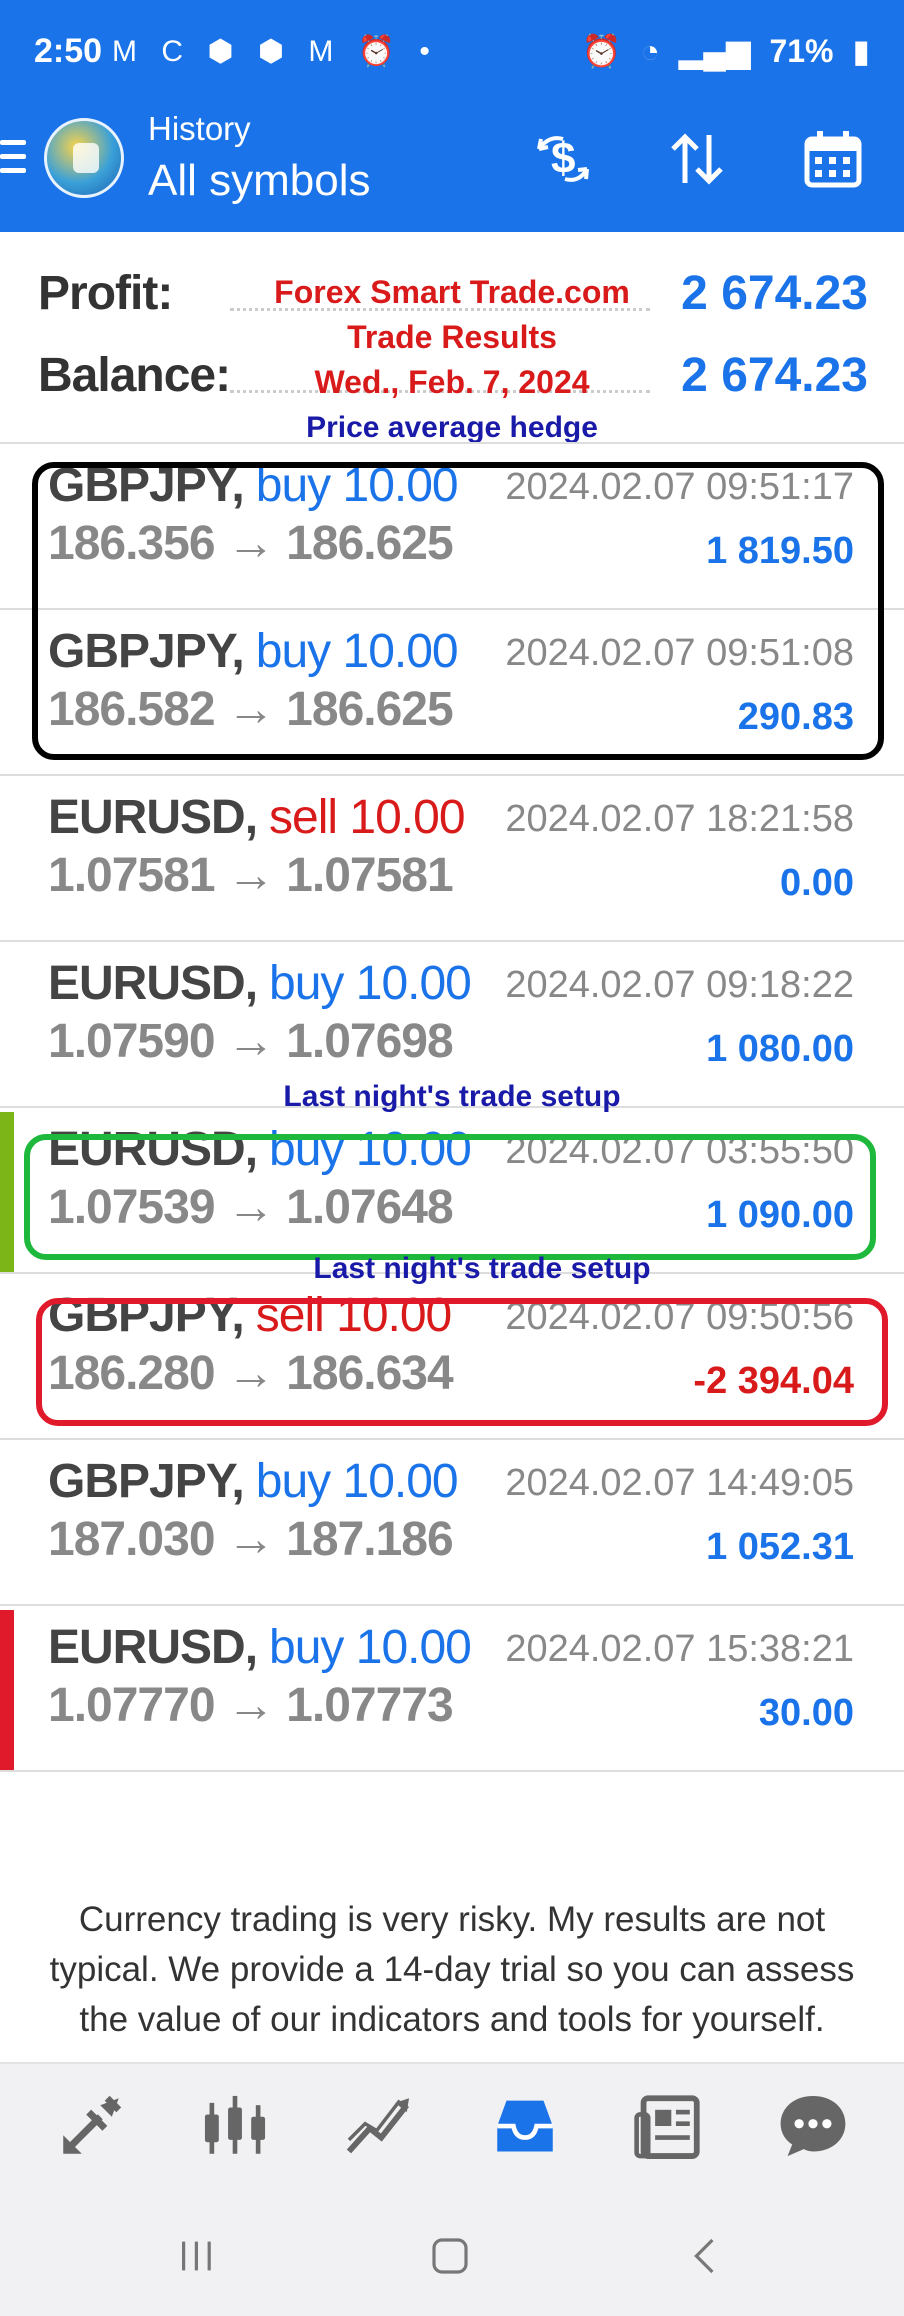 The height and width of the screenshot is (2316, 904). What do you see at coordinates (452, 292) in the screenshot?
I see `promo-line-1: Forex Smart Trade.com` at bounding box center [452, 292].